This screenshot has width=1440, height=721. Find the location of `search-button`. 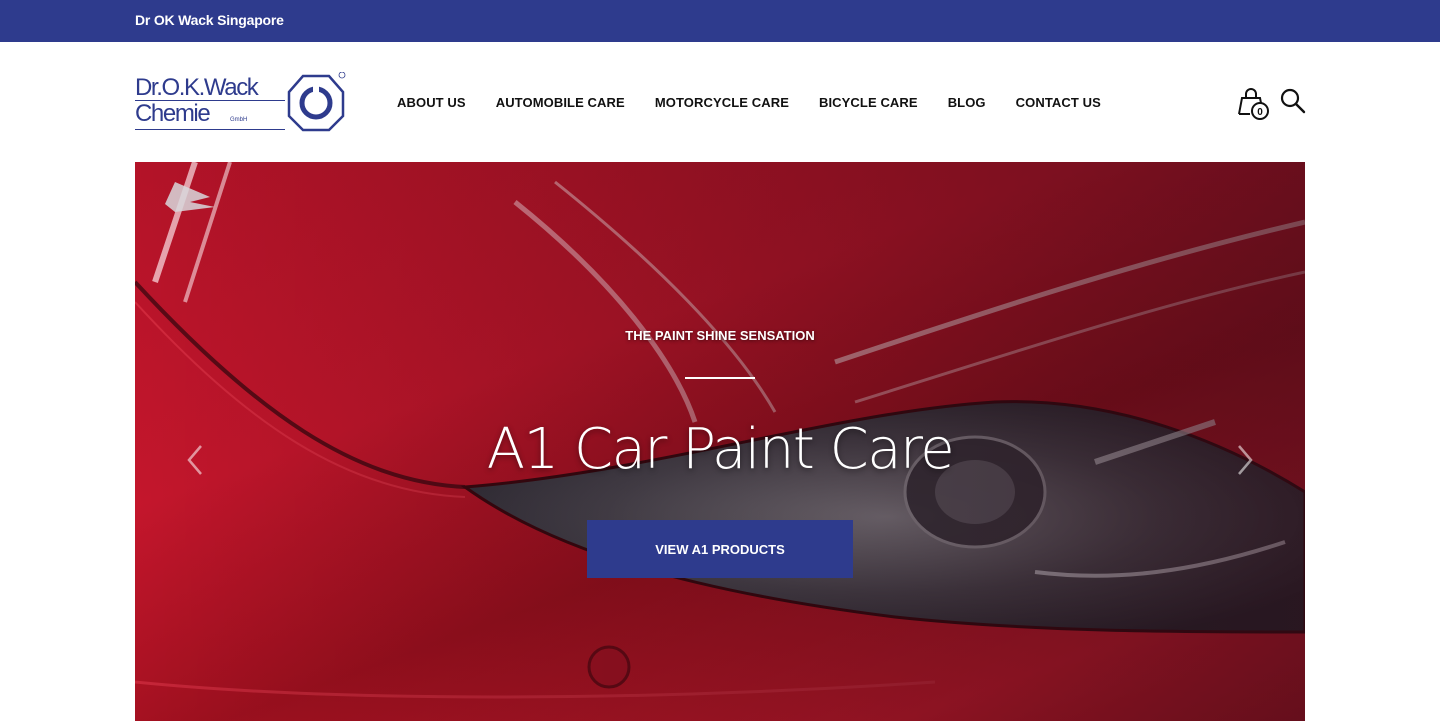

search-button is located at coordinates (1293, 101).